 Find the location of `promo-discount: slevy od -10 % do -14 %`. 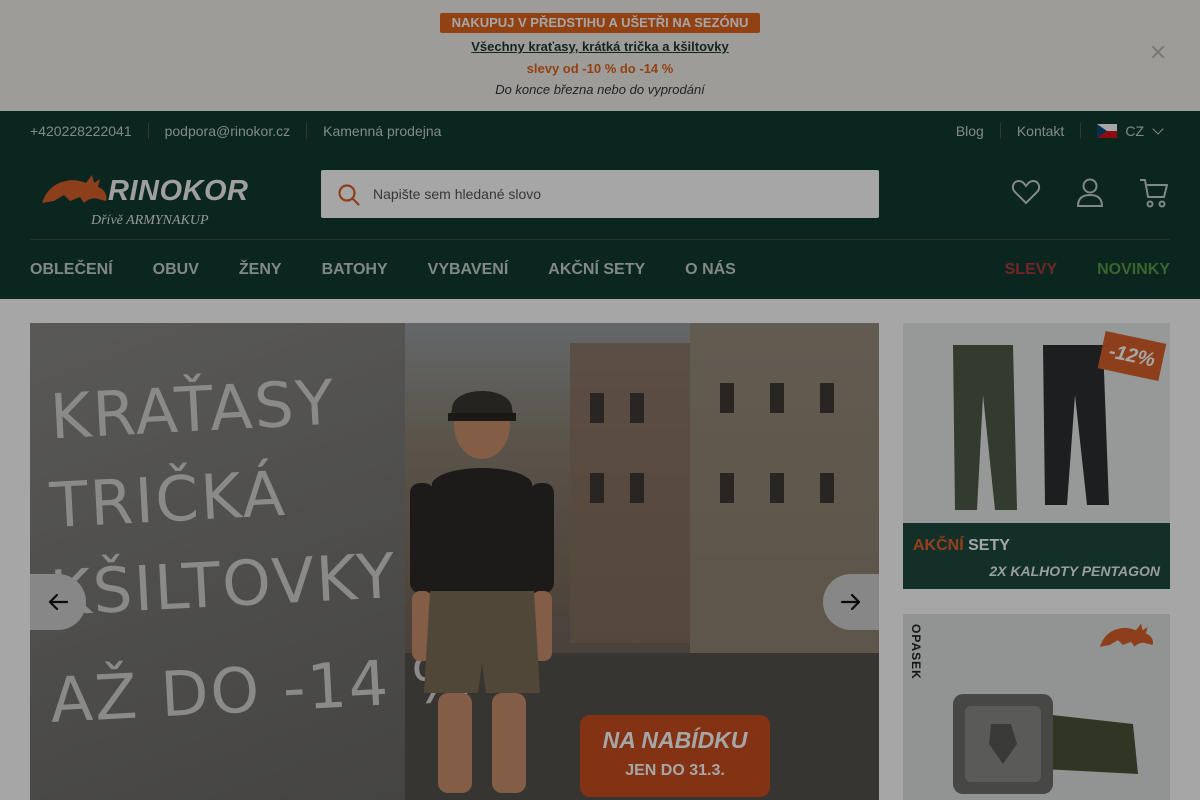

promo-discount: slevy od -10 % do -14 % is located at coordinates (600, 68).